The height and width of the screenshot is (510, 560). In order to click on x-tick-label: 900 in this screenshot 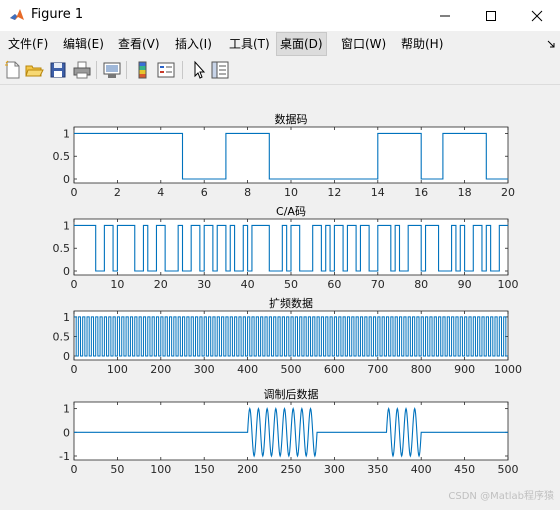, I will do `click(464, 369)`.